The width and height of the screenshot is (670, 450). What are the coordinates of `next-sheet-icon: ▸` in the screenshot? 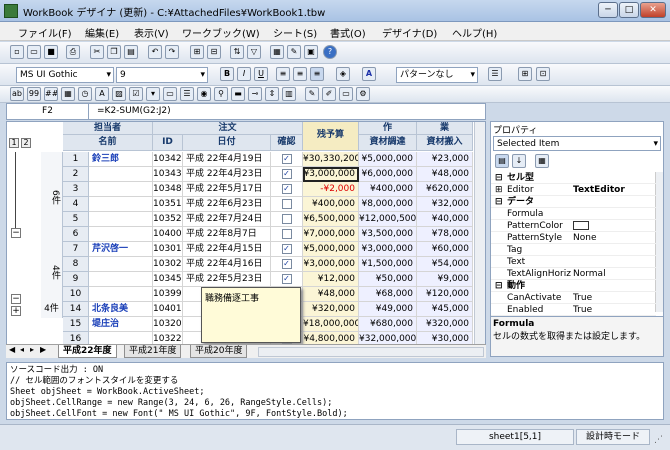 It's located at (32, 349).